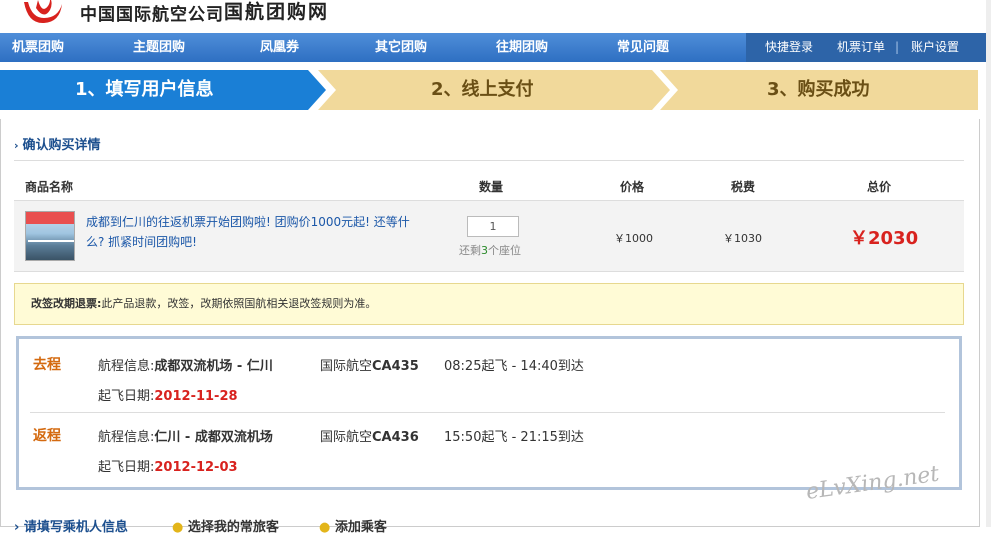 Image resolution: width=991 pixels, height=535 pixels. I want to click on nav-item-faq: 常见问题, so click(643, 47).